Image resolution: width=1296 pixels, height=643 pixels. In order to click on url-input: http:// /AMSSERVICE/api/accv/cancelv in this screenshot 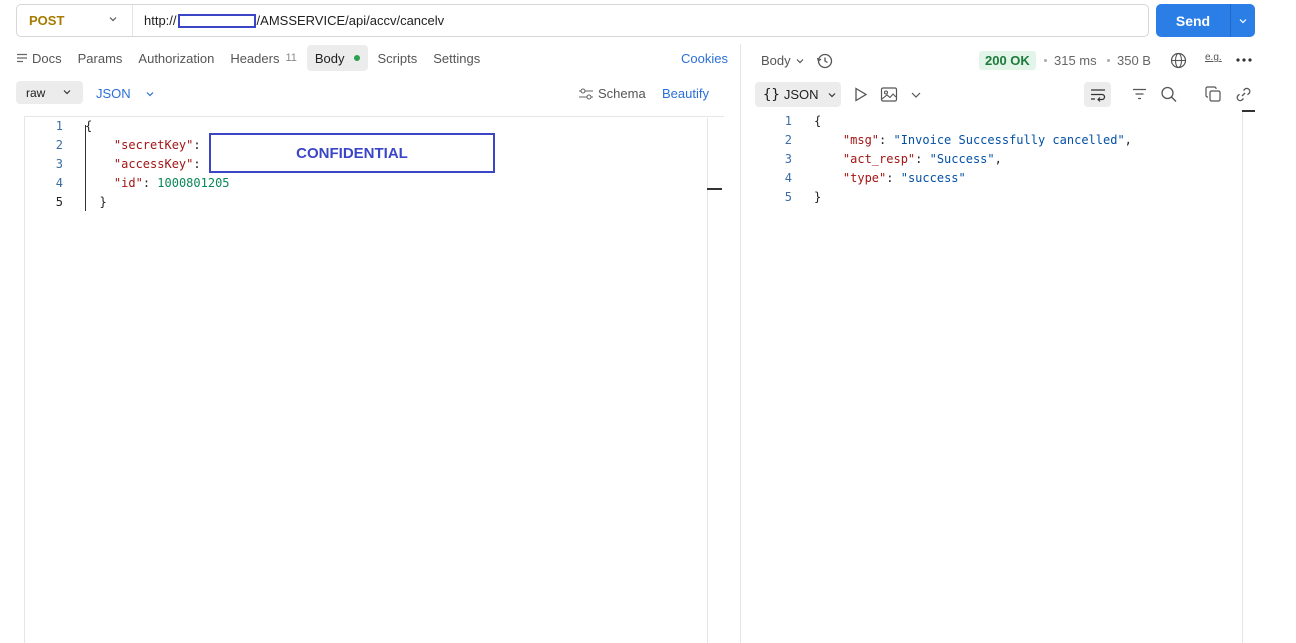, I will do `click(288, 20)`.